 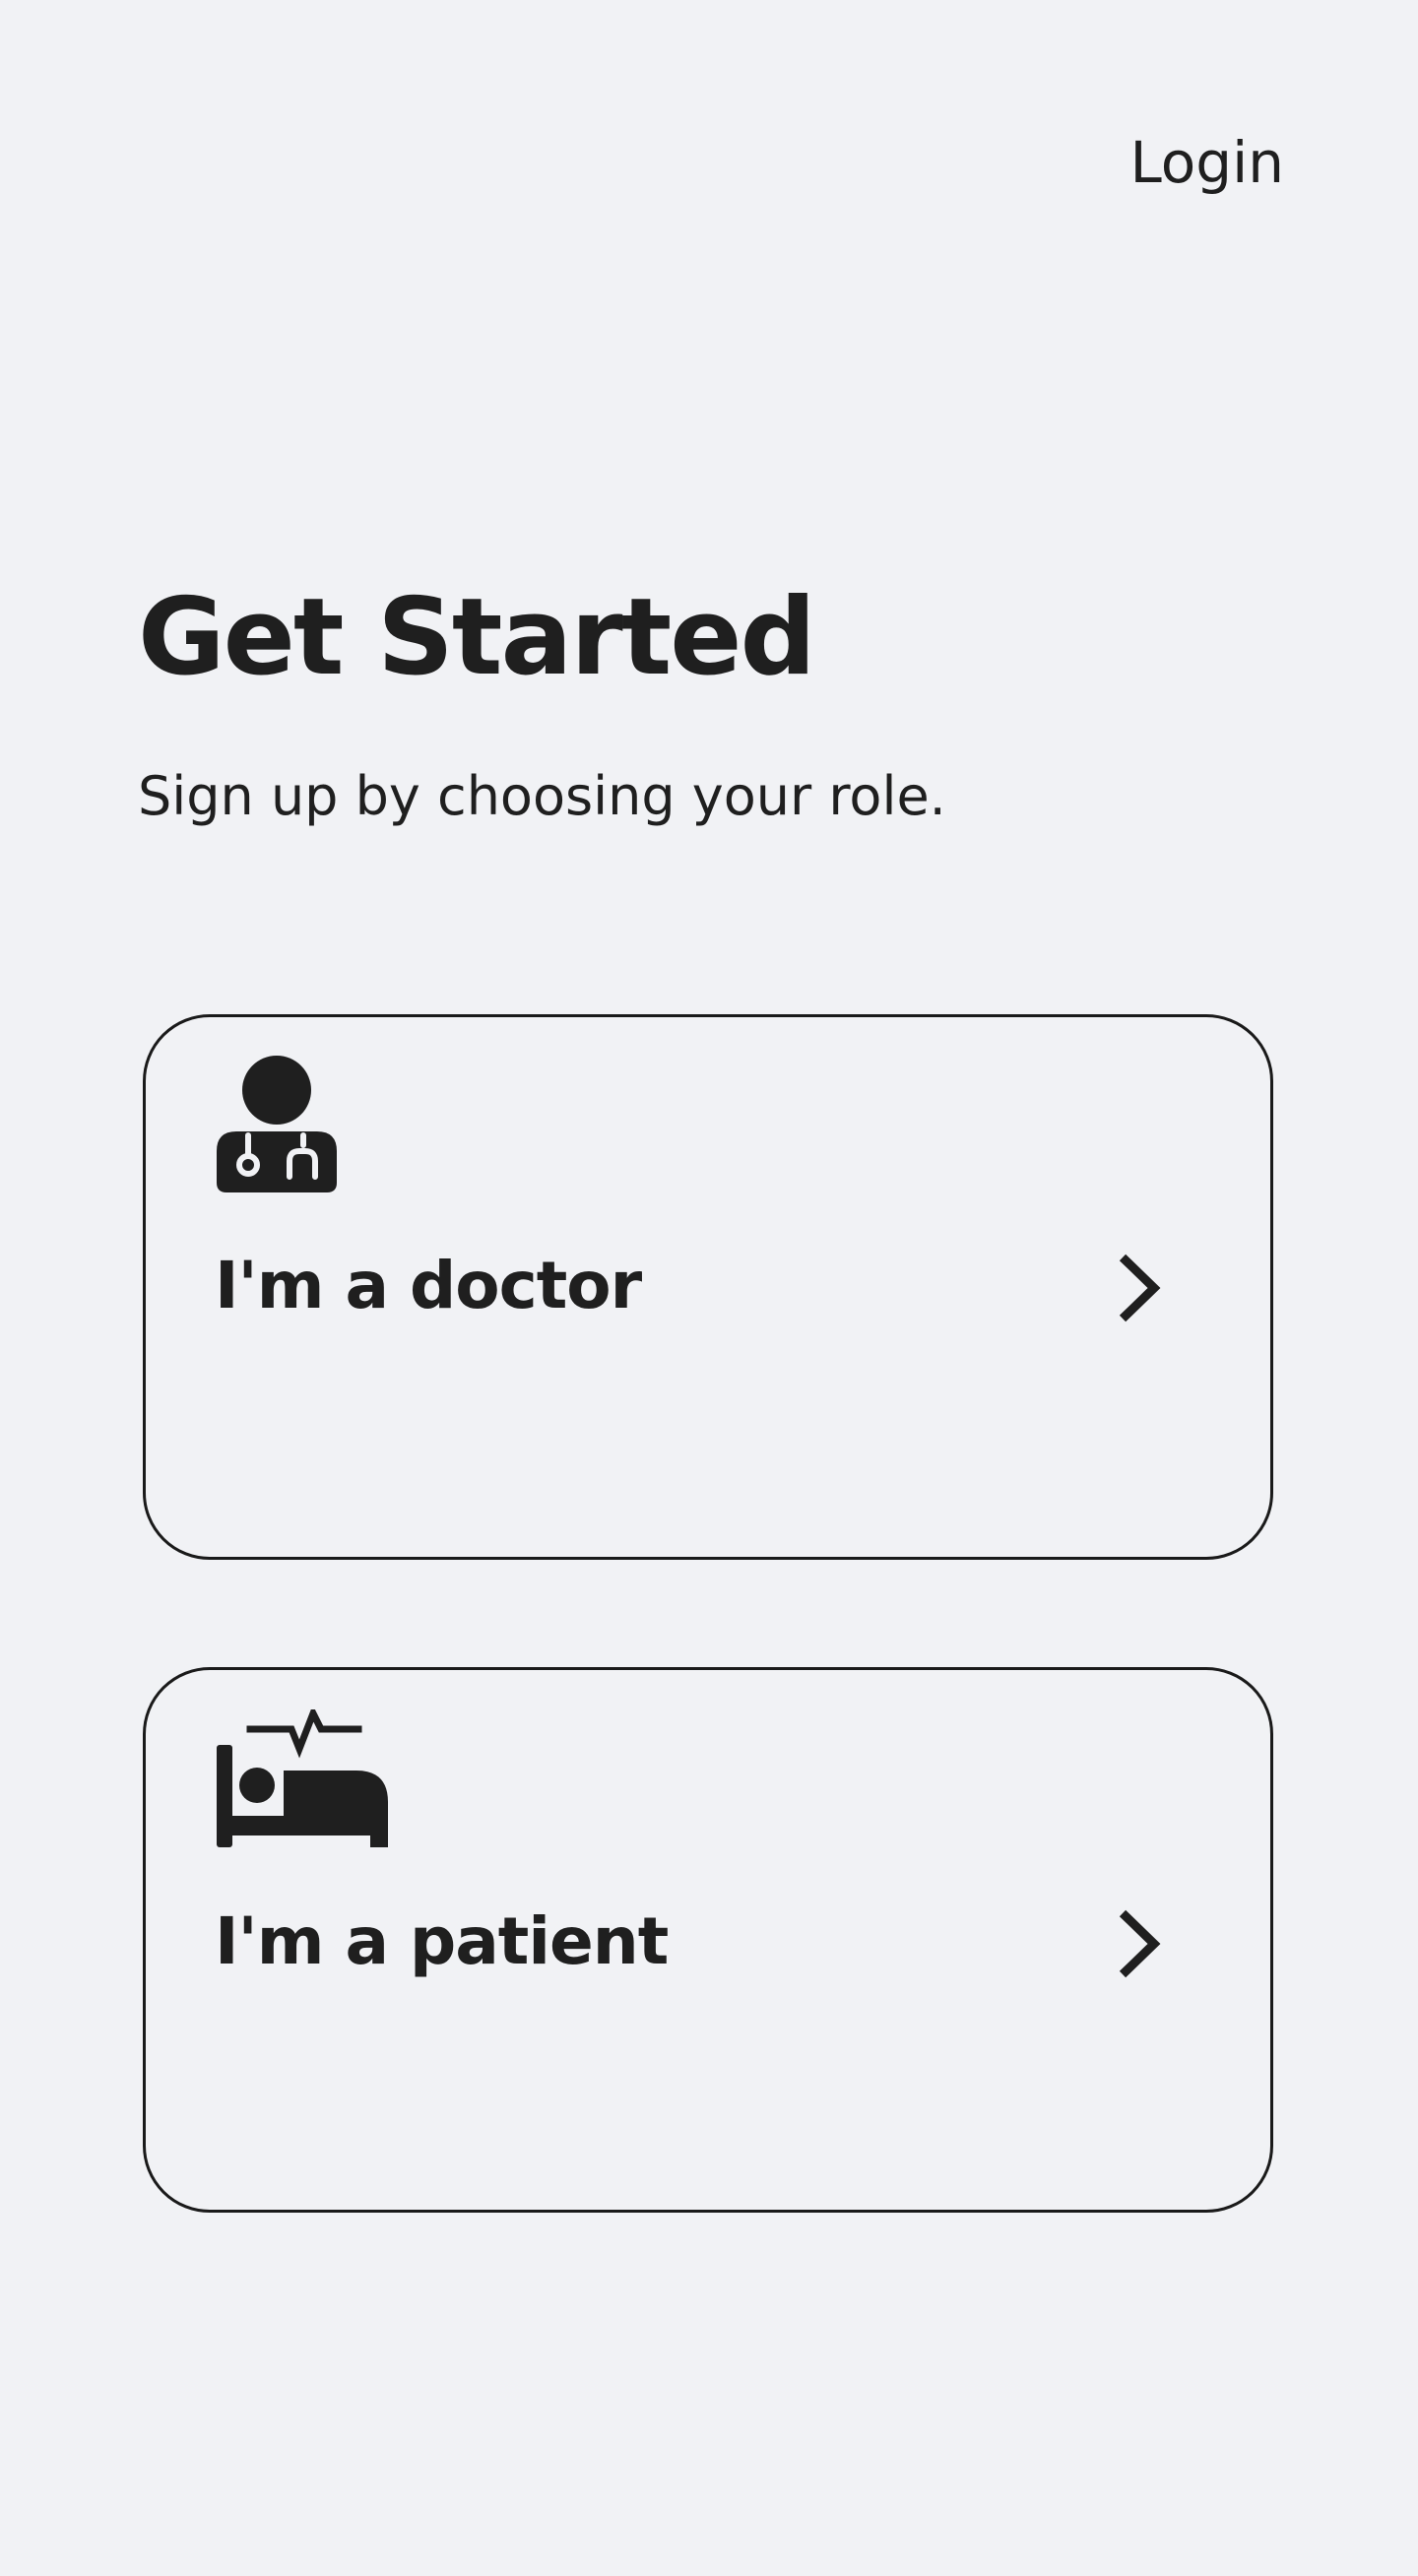 What do you see at coordinates (477, 637) in the screenshot?
I see `page-title: Get Started` at bounding box center [477, 637].